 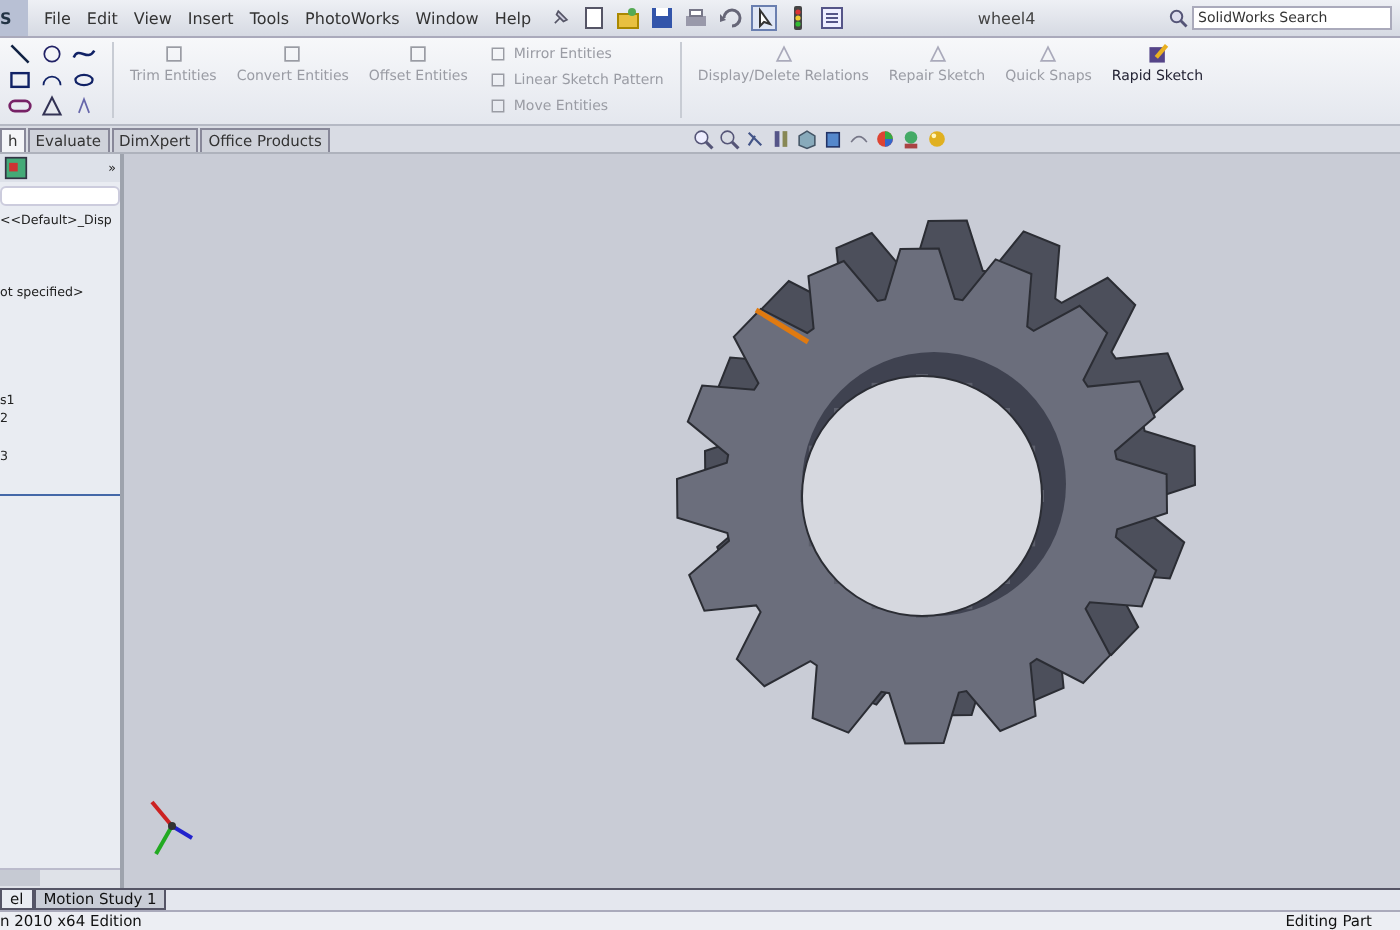 What do you see at coordinates (20, 80) in the screenshot?
I see `rectangle-icon` at bounding box center [20, 80].